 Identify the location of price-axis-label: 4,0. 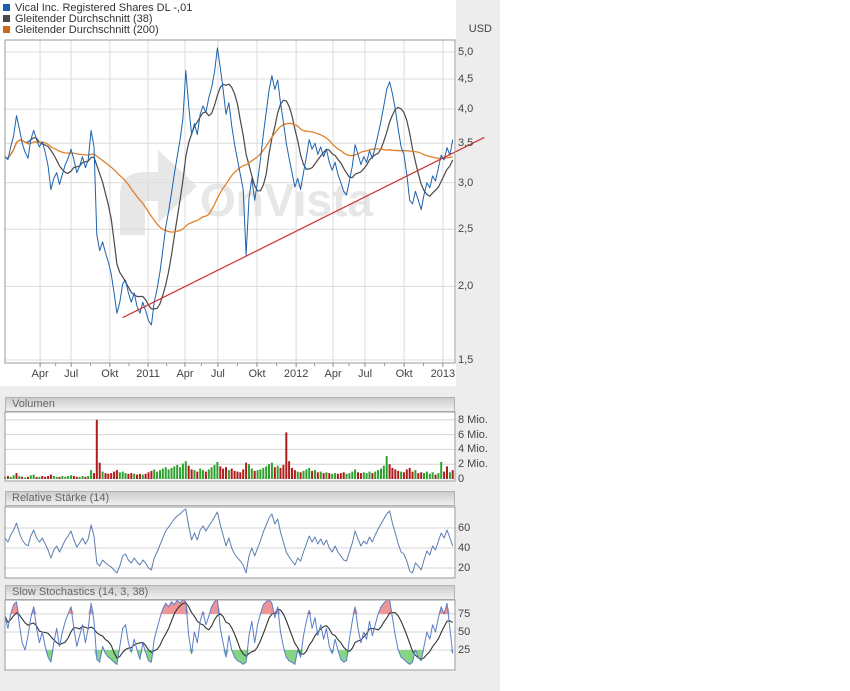
(466, 109).